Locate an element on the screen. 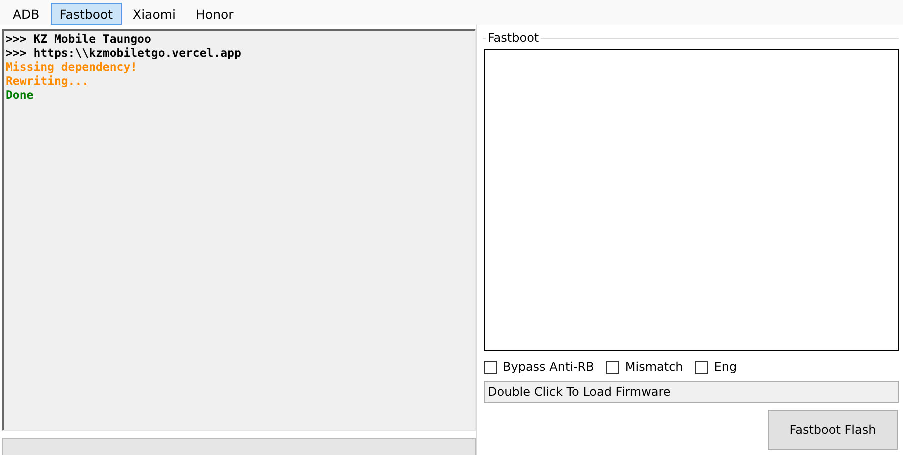 The image size is (903, 455). tab: Xiaomi is located at coordinates (155, 14).